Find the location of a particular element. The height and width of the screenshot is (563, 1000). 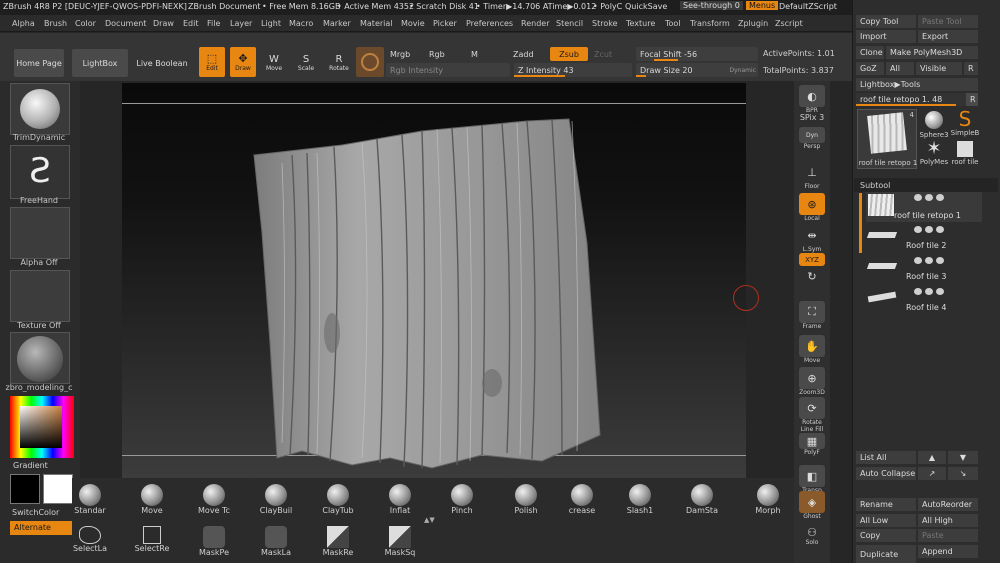

lightbox-tools-button: Lightbox▶Tools is located at coordinates (917, 84).